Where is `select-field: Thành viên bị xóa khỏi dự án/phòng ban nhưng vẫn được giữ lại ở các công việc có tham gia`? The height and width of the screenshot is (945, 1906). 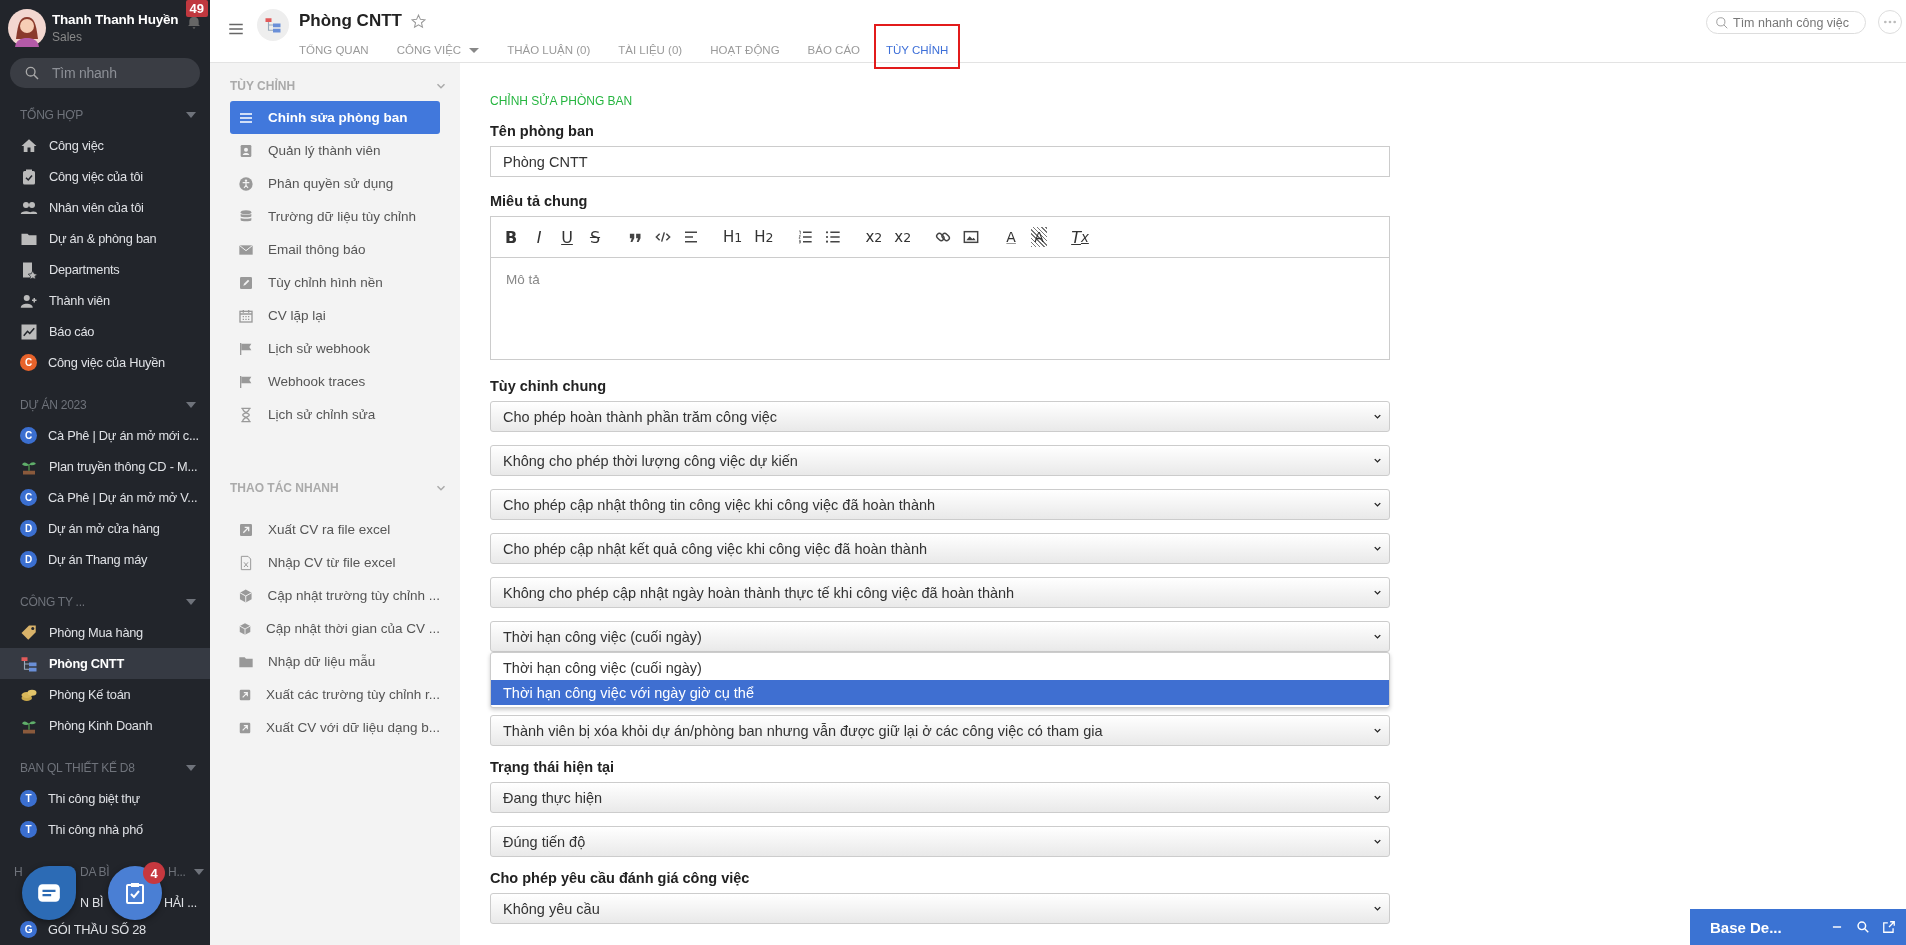
select-field: Thành viên bị xóa khỏi dự án/phòng ban nhưng vẫn được giữ lại ở các công việc có tham gia is located at coordinates (940, 730).